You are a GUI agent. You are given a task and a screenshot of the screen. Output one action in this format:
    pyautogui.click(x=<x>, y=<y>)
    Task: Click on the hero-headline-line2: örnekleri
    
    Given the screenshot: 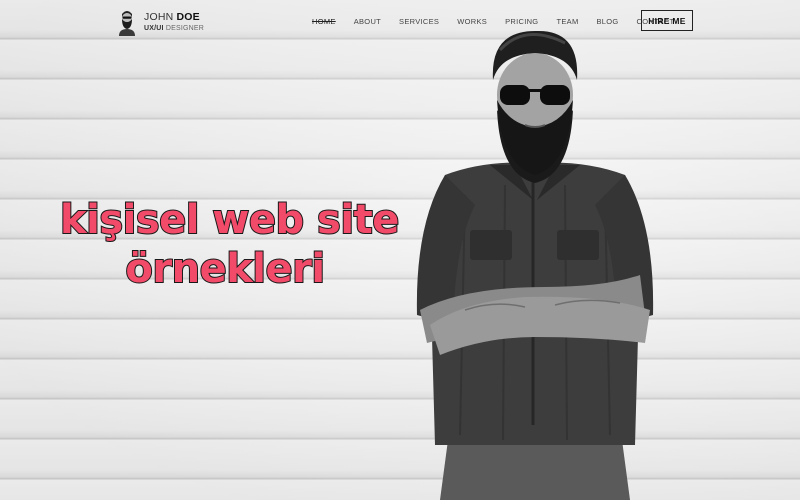 What is the action you would take?
    pyautogui.click(x=225, y=269)
    